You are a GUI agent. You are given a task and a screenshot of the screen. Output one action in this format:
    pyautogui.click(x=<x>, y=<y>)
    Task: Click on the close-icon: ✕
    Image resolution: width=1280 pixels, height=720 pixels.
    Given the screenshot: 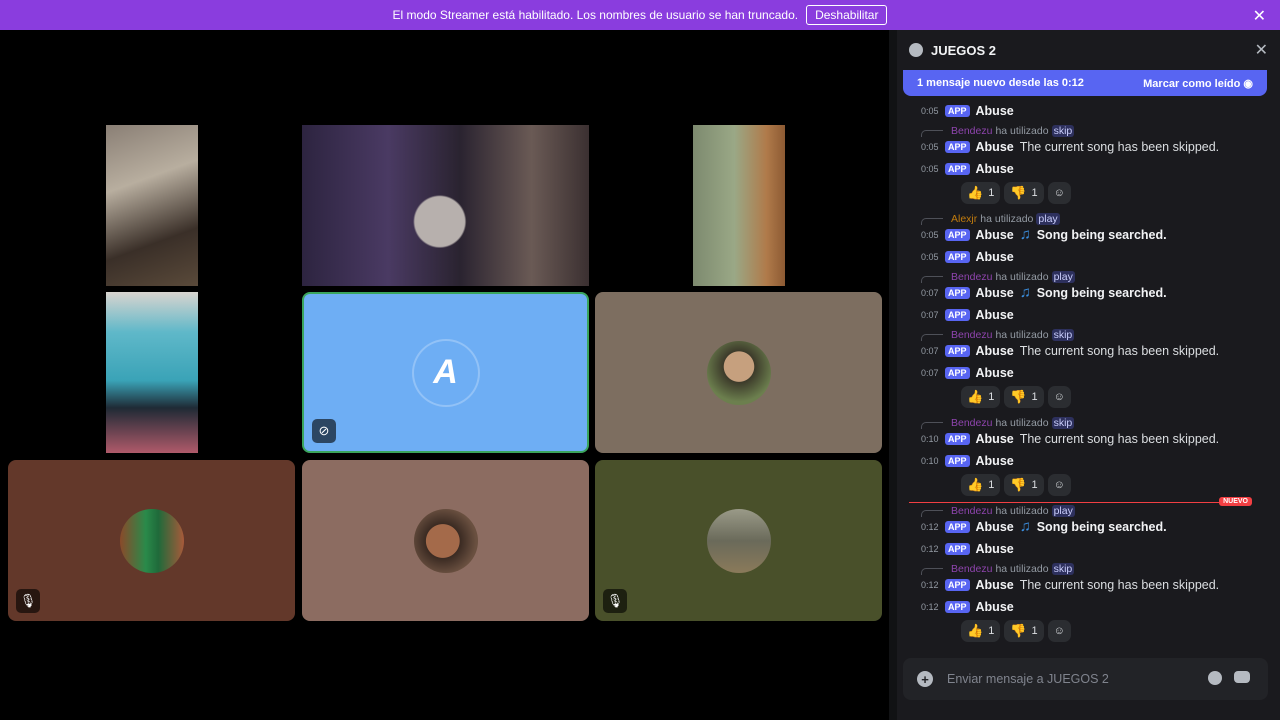 What is the action you would take?
    pyautogui.click(x=1259, y=16)
    